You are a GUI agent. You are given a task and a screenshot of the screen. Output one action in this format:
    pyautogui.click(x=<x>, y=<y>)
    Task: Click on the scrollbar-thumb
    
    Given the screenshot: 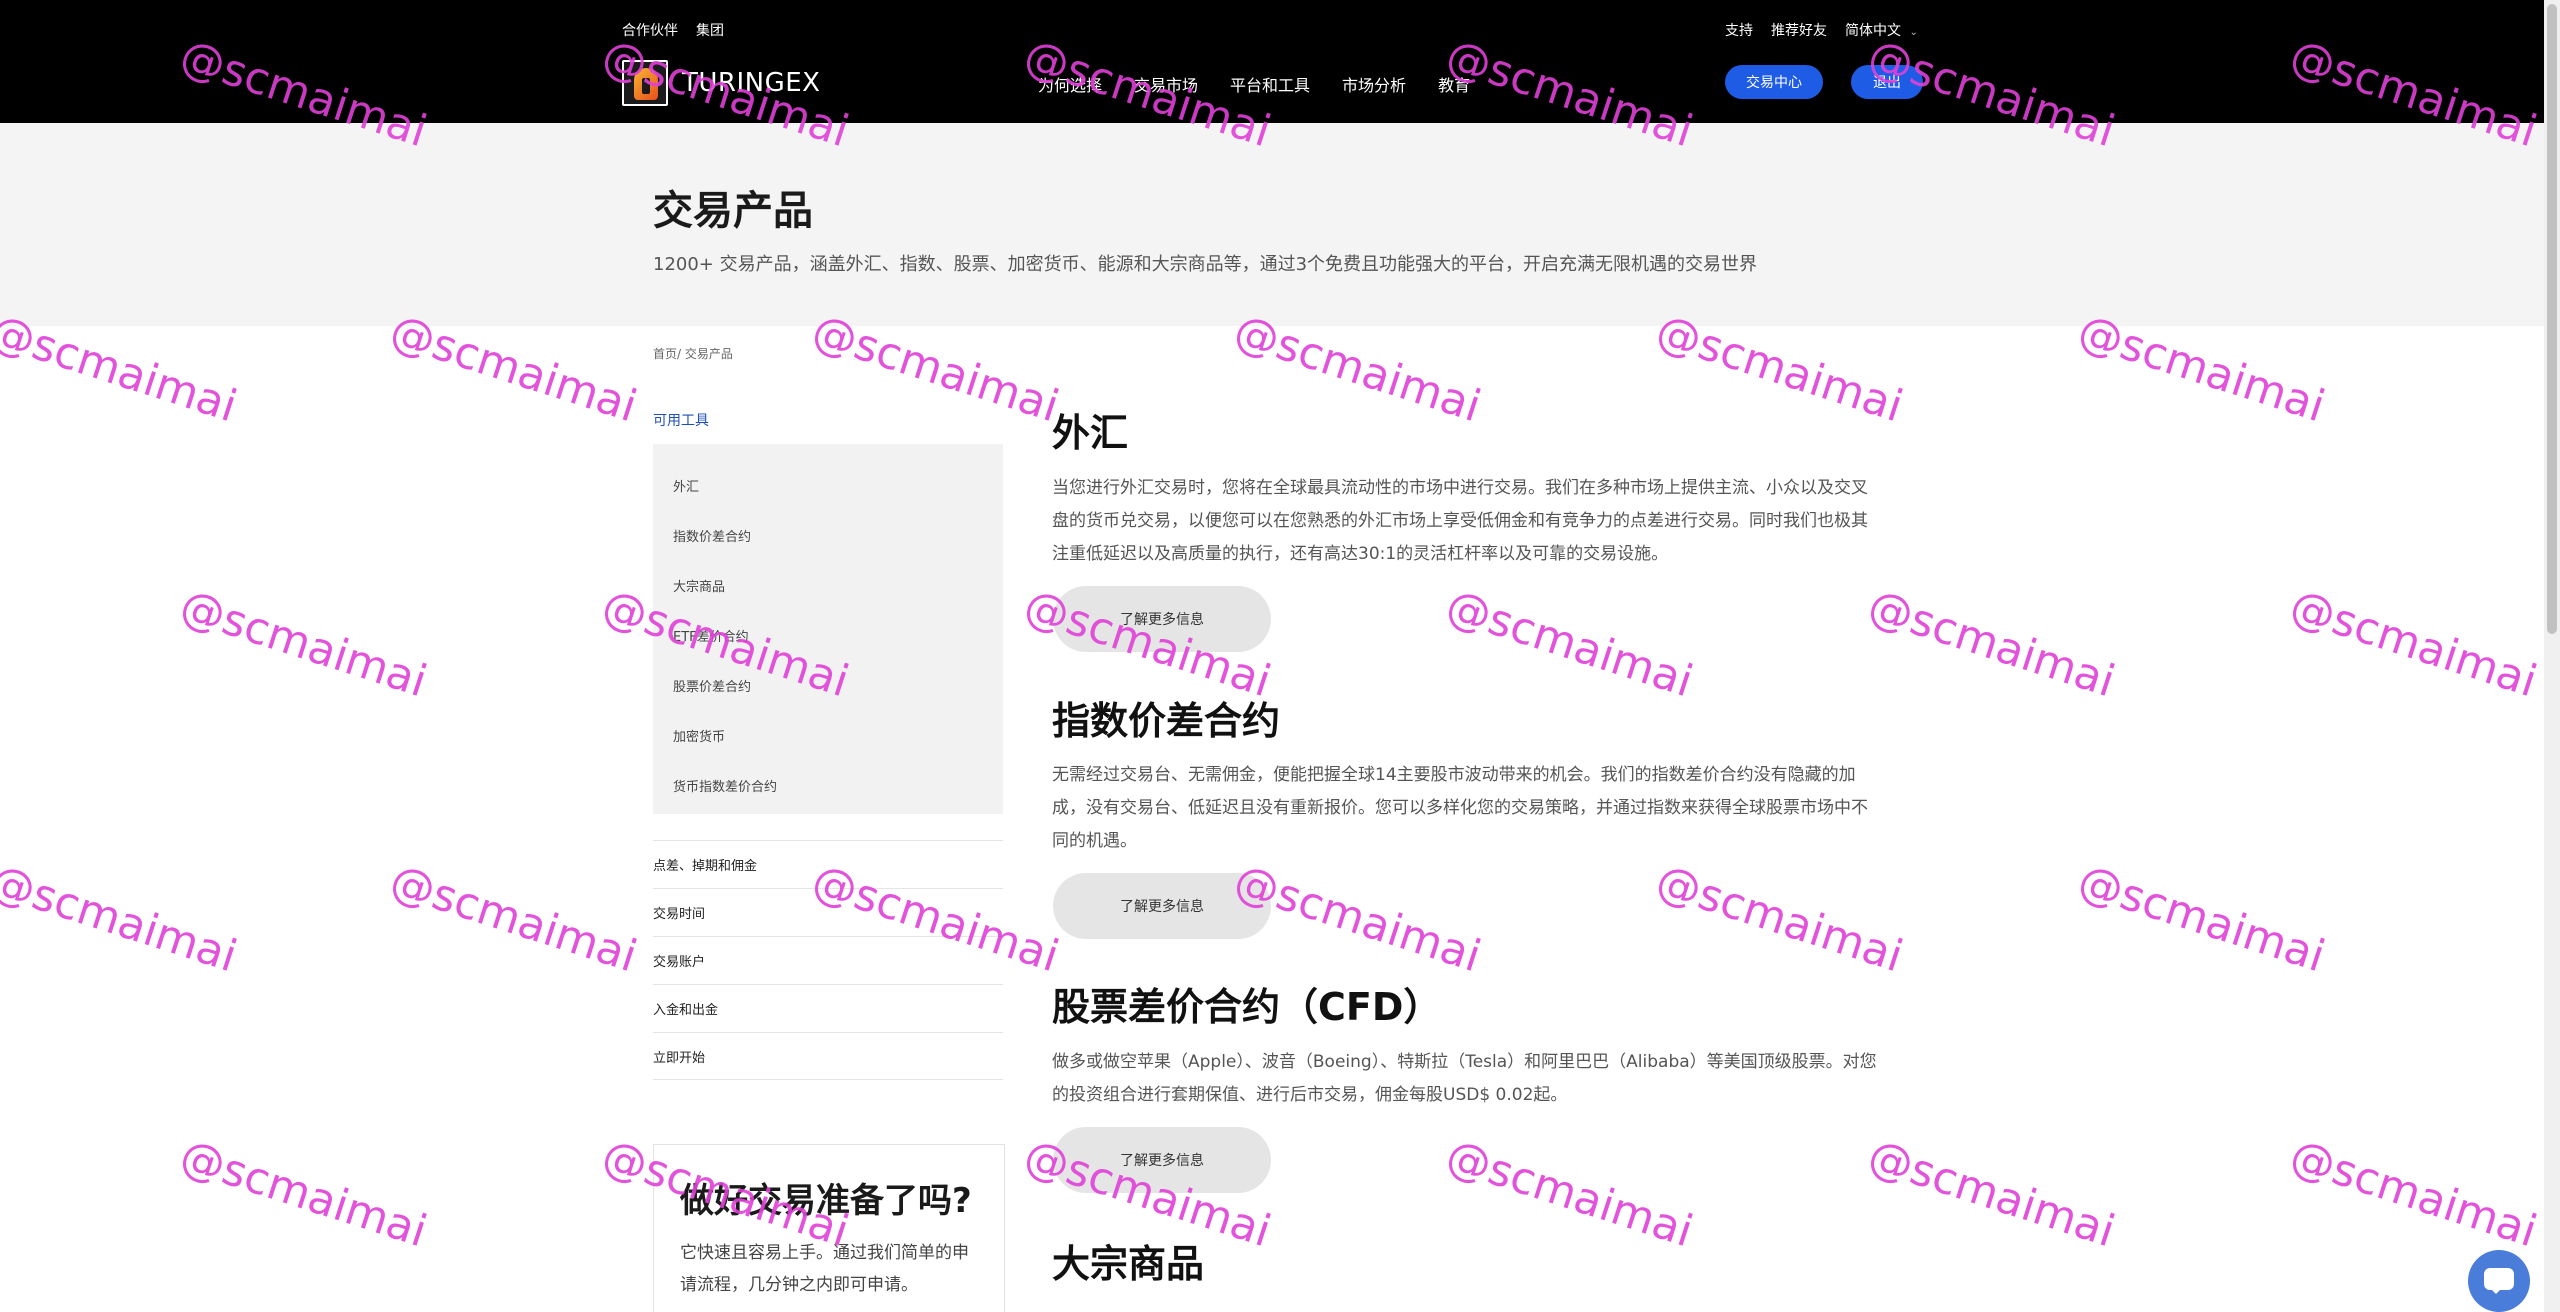 What is the action you would take?
    pyautogui.click(x=2552, y=319)
    